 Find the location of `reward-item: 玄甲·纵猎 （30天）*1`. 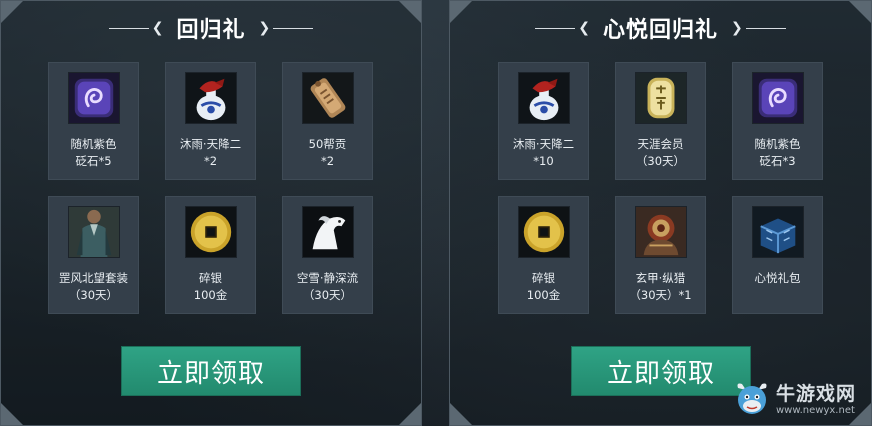

reward-item: 玄甲·纵猎 （30天）*1 is located at coordinates (660, 255).